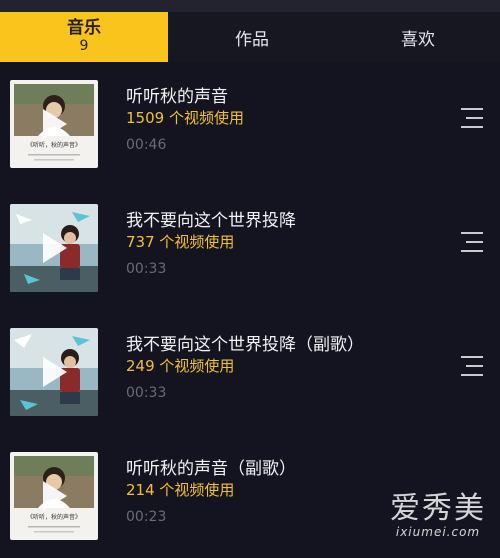 This screenshot has width=500, height=558. I want to click on tab-works-label: 作品, so click(252, 39).